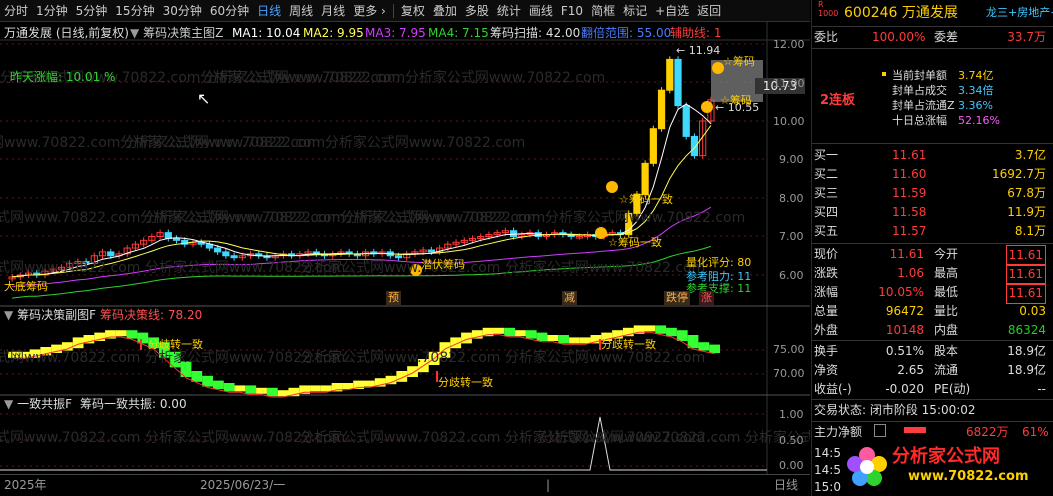  I want to click on sub-indicator-label: 筹码决策副图F, so click(56, 315).